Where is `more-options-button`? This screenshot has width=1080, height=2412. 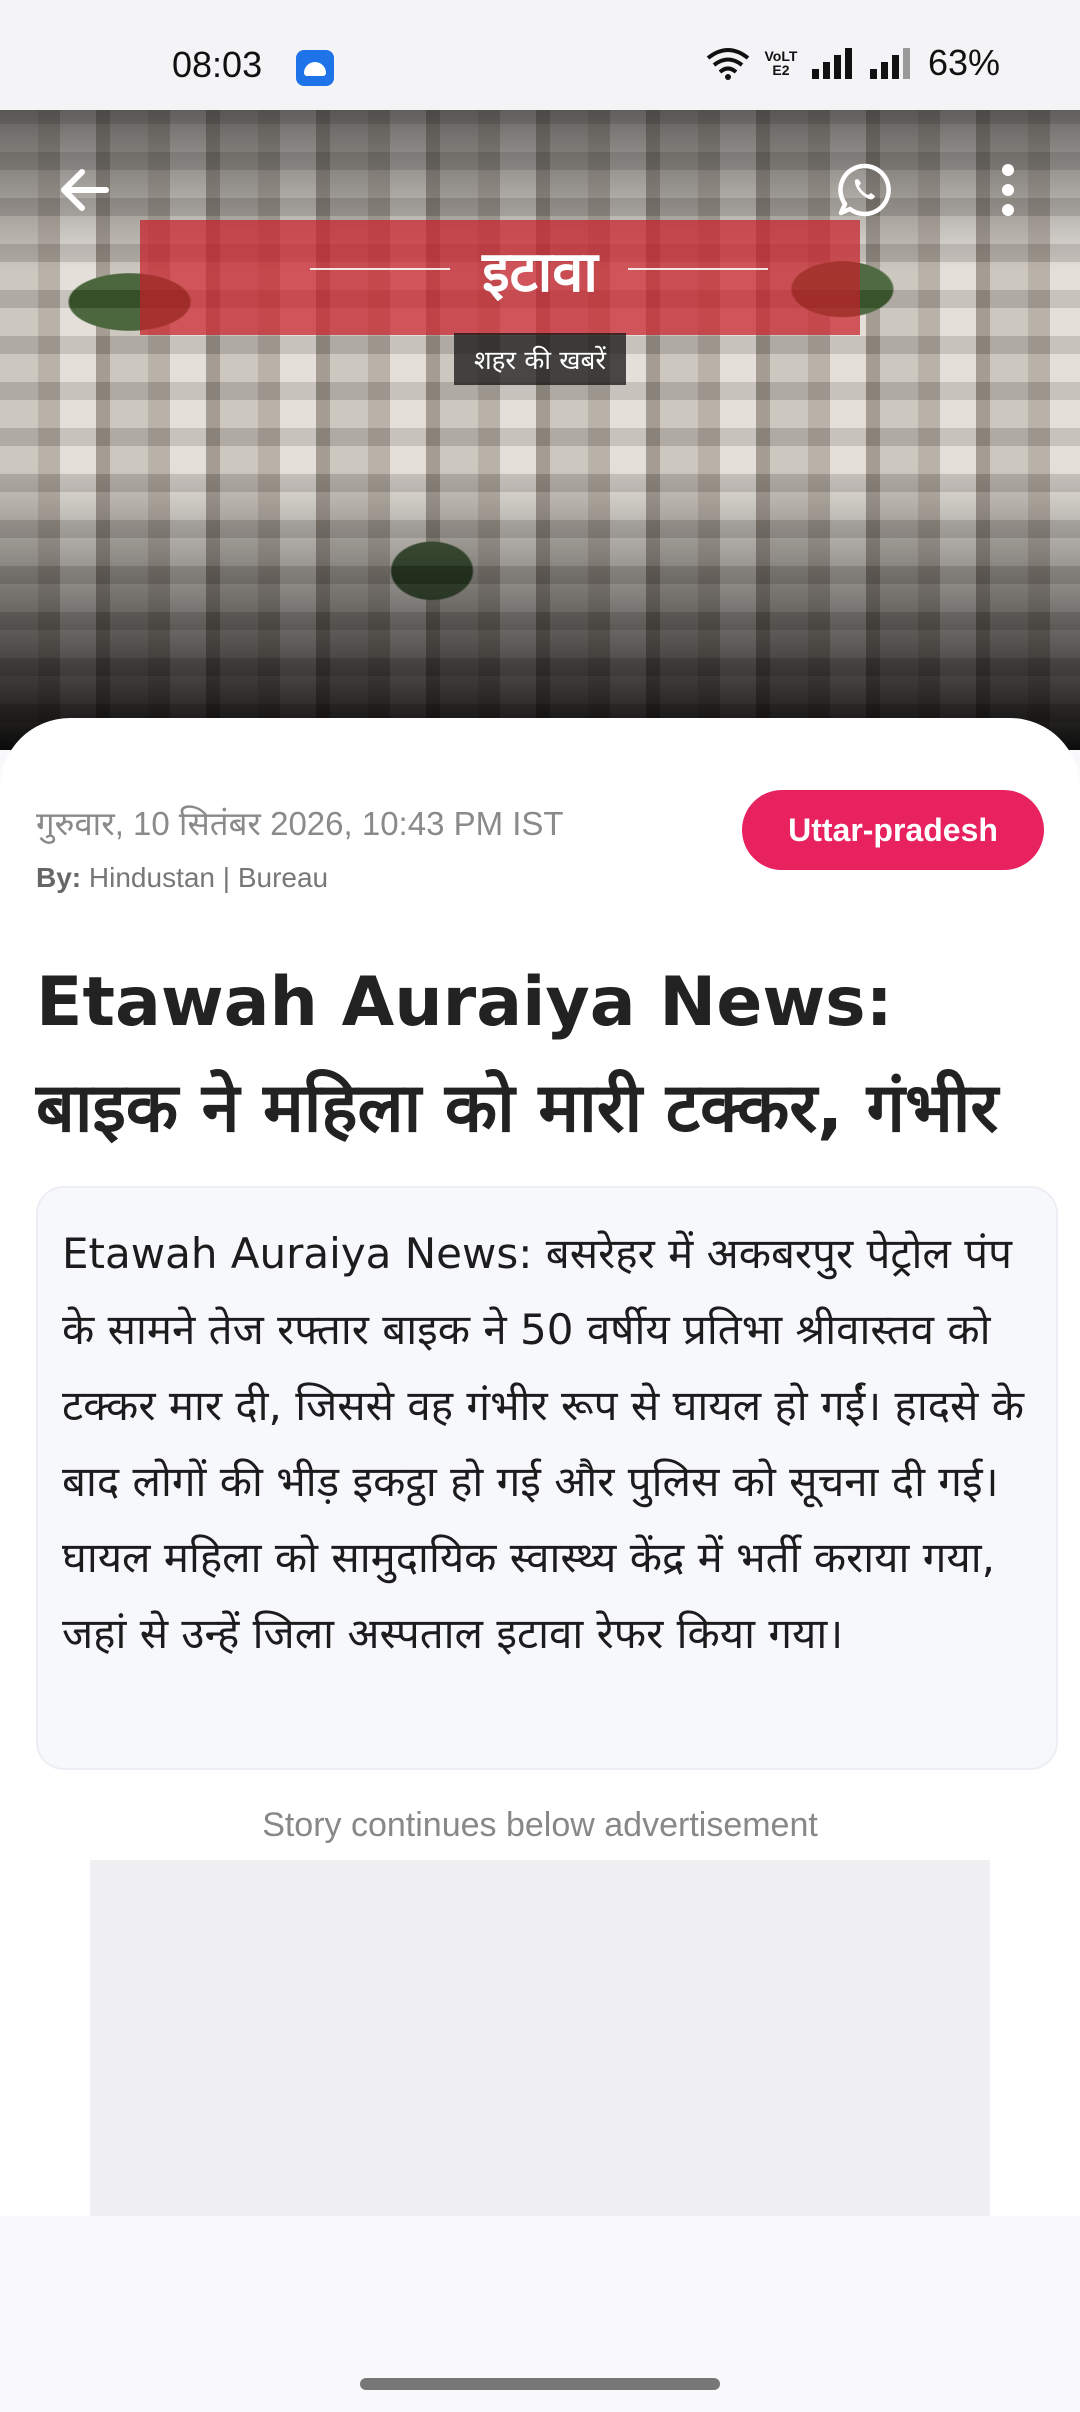
more-options-button is located at coordinates (1008, 190).